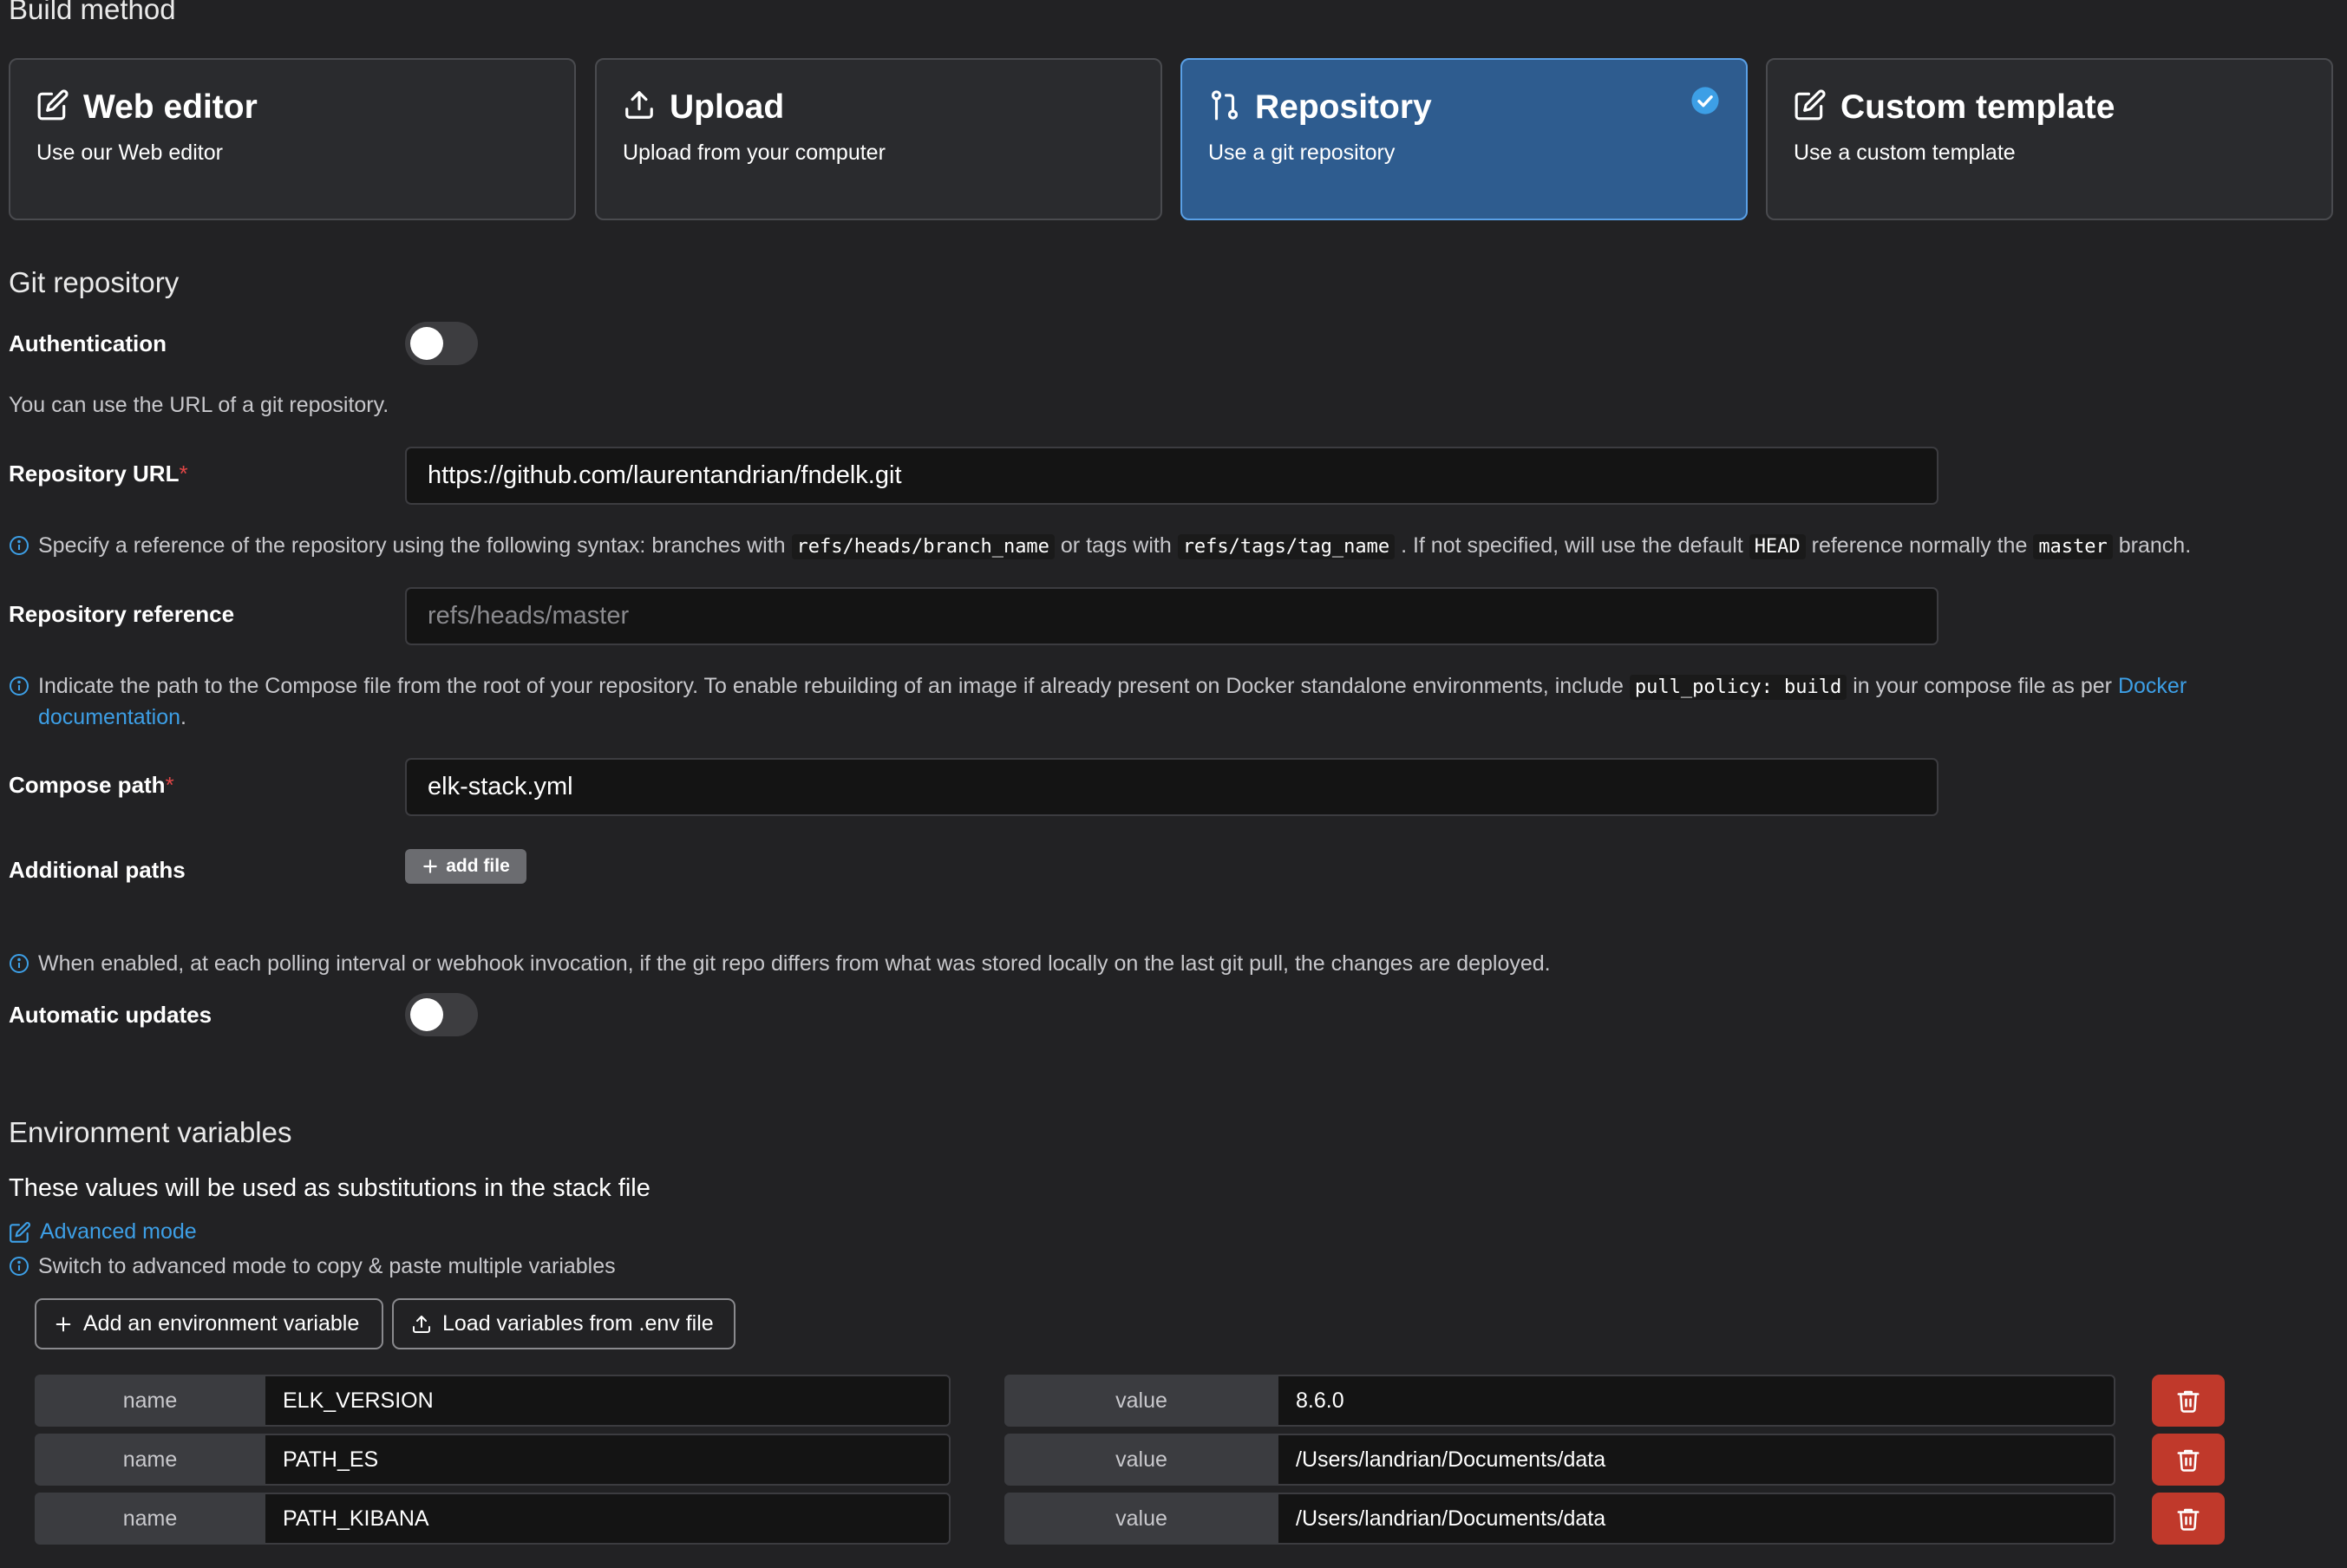 This screenshot has width=2347, height=1568. I want to click on additional-paths-label: Additional paths, so click(97, 870).